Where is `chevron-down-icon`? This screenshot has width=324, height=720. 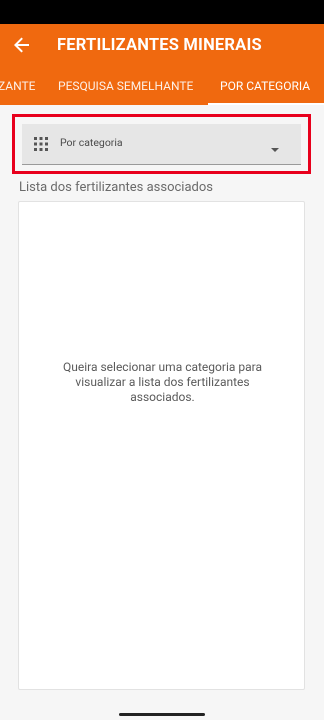
chevron-down-icon is located at coordinates (275, 150).